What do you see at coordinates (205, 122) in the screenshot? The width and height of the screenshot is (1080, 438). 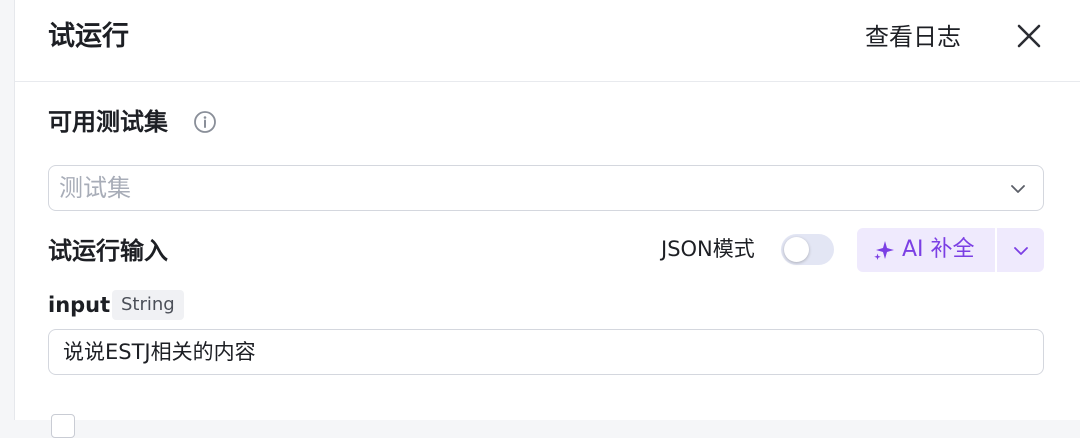 I see `info-icon` at bounding box center [205, 122].